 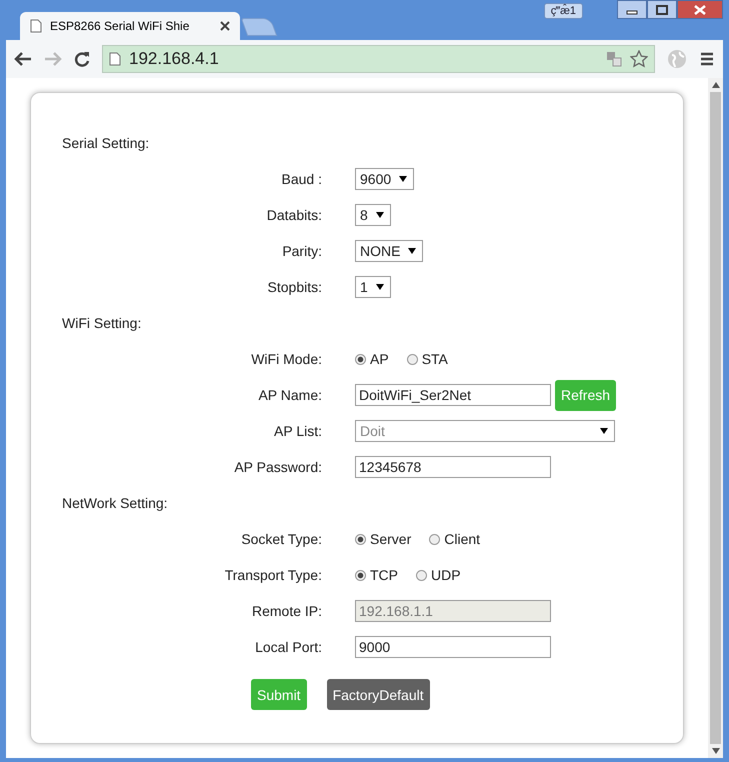 What do you see at coordinates (82, 59) in the screenshot?
I see `reload-icon` at bounding box center [82, 59].